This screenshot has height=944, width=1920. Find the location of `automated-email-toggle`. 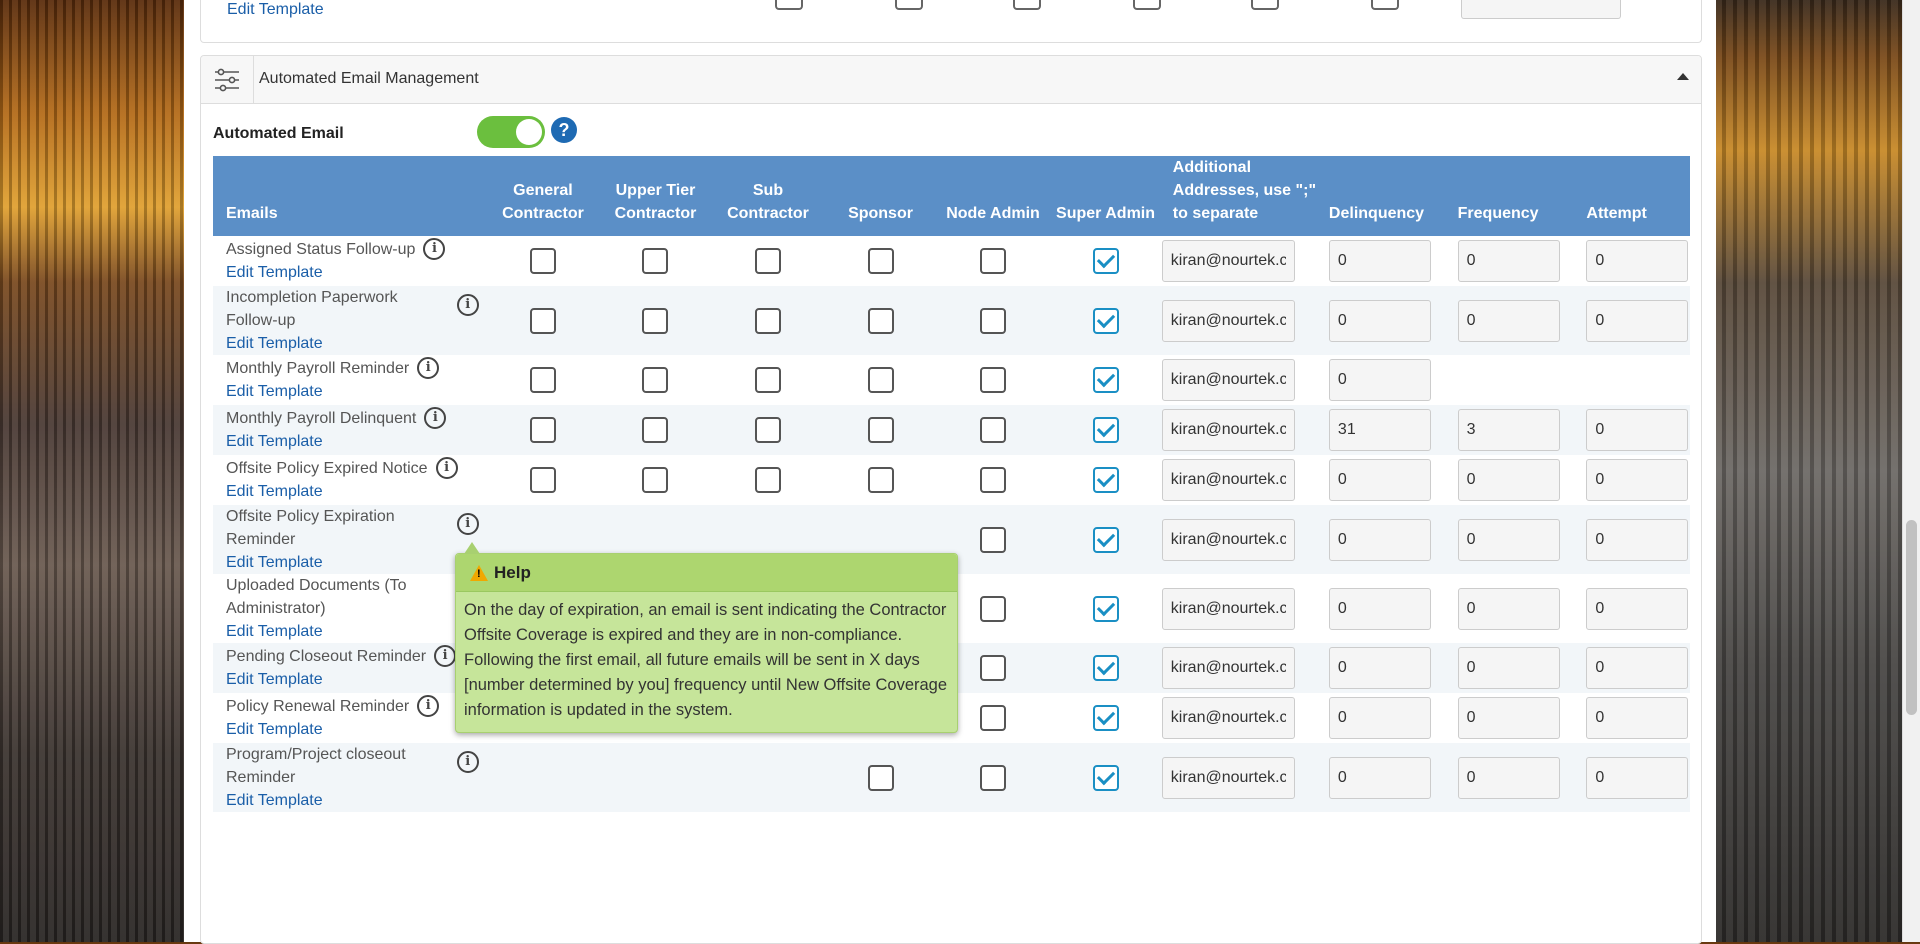

automated-email-toggle is located at coordinates (511, 132).